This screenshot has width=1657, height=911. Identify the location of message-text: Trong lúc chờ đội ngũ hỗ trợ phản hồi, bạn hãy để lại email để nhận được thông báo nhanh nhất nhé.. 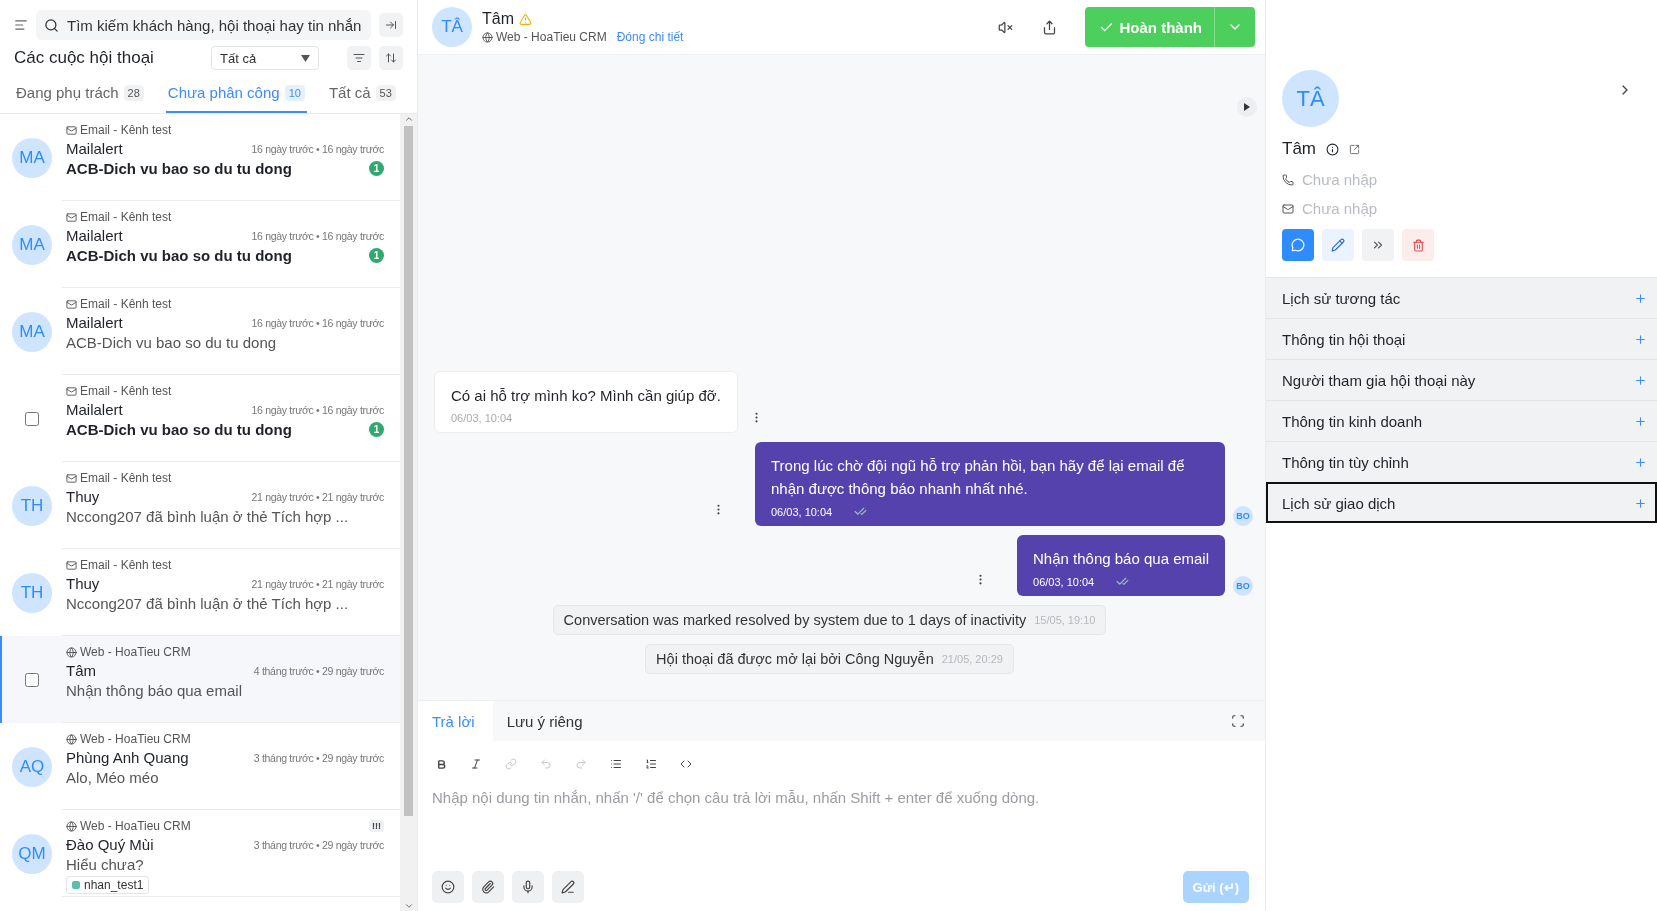
(978, 477).